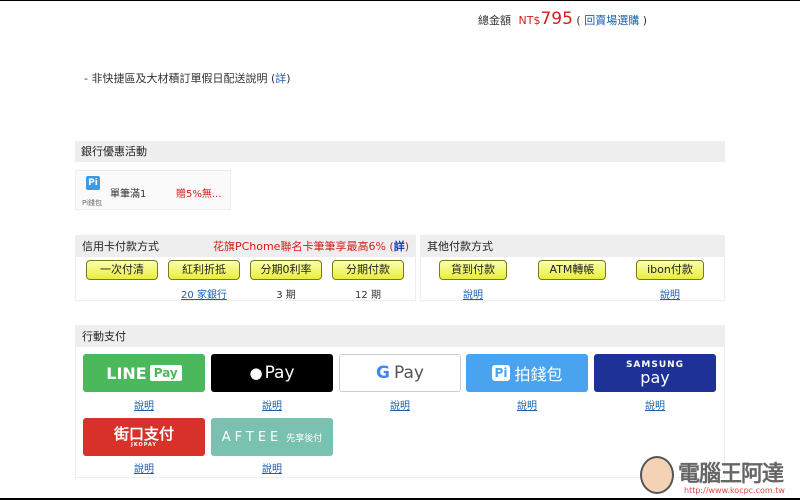  What do you see at coordinates (144, 404) in the screenshot?
I see `line-pay-help-link: 說明` at bounding box center [144, 404].